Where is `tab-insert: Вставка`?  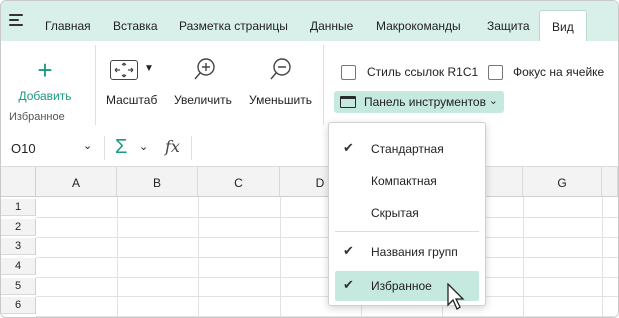 tab-insert: Вставка is located at coordinates (135, 25).